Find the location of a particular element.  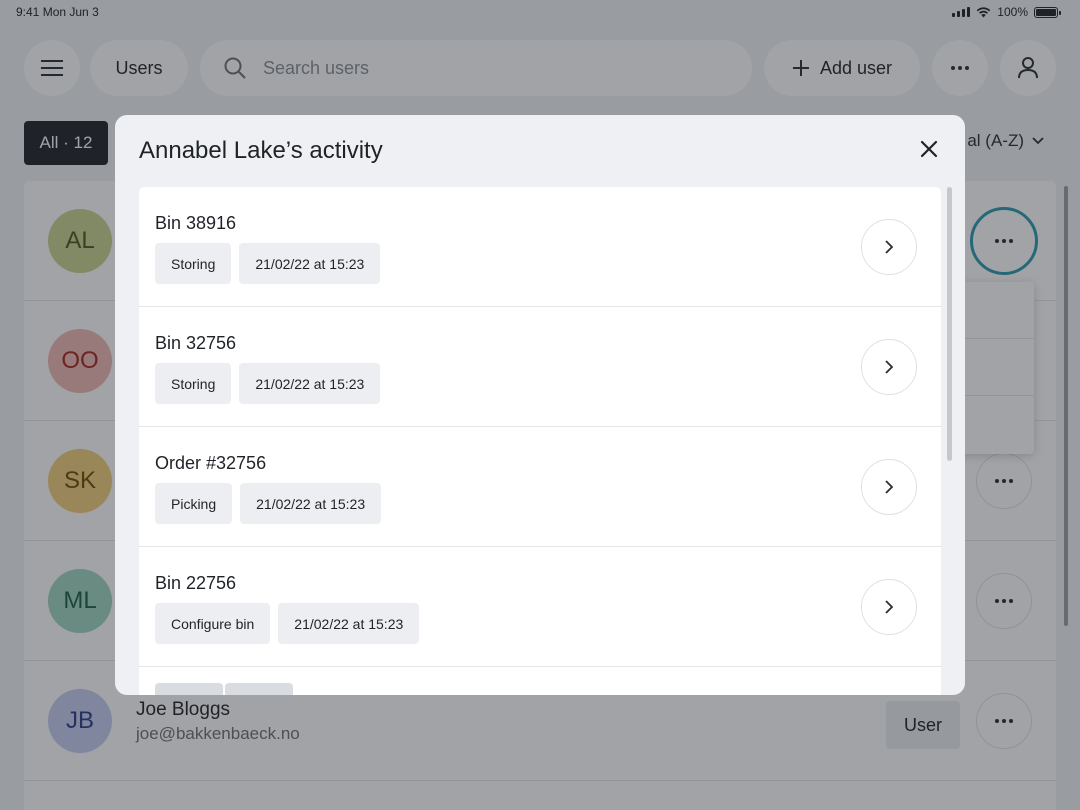

activity-type-chip: Configure bin is located at coordinates (213, 623).